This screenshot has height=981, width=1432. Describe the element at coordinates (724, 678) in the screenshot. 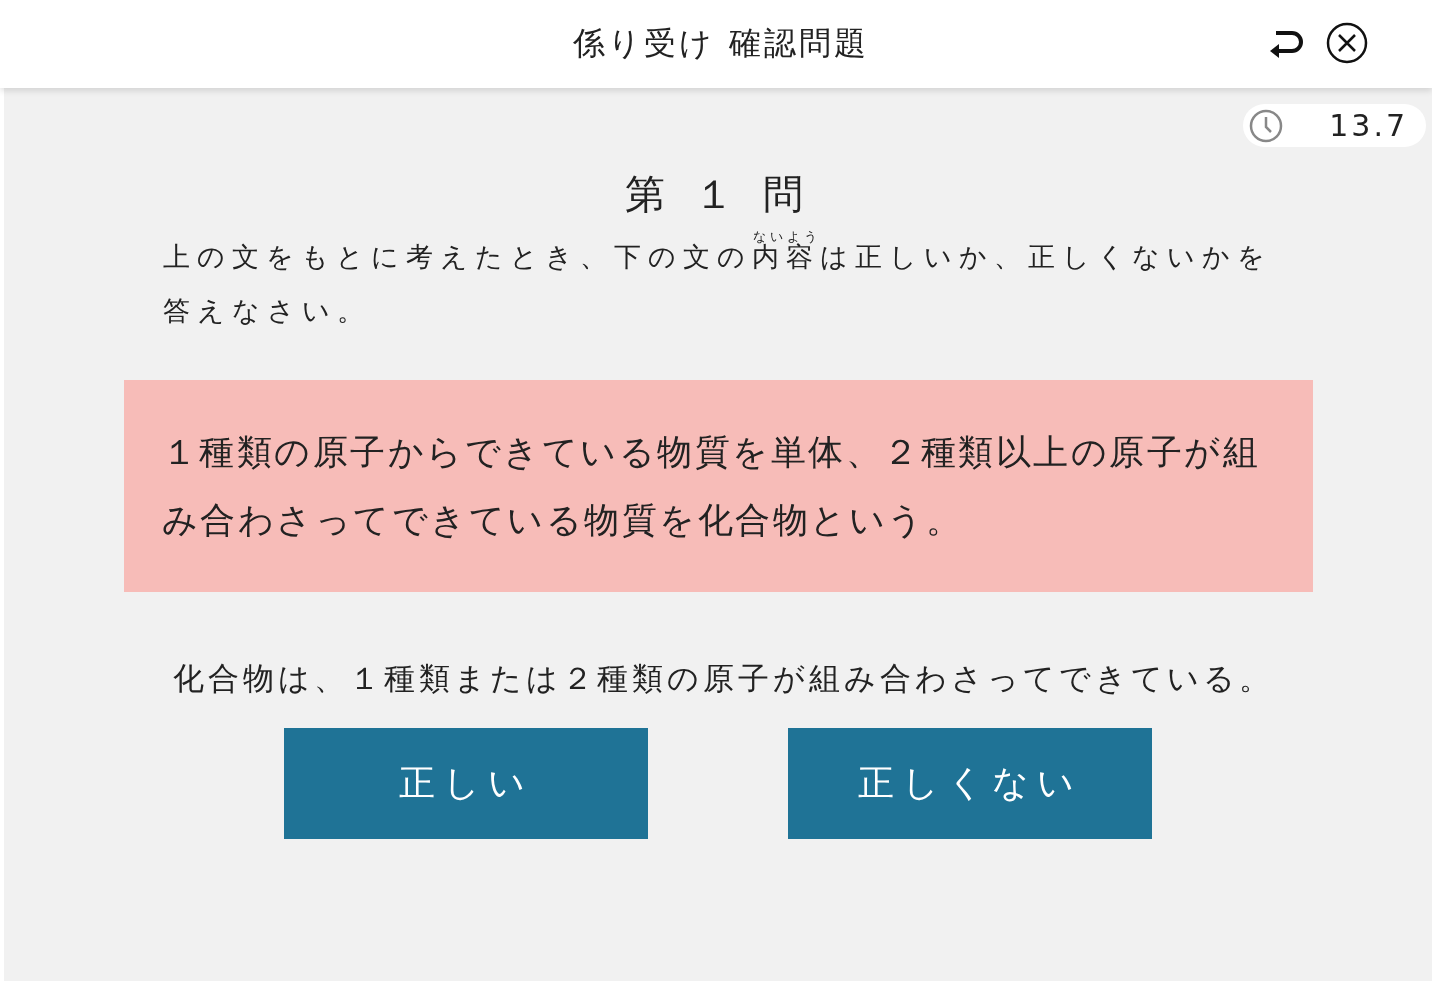

I see `statement-text: 化合物は、１種類または２種類の原子が組み合わさってできている。` at that location.